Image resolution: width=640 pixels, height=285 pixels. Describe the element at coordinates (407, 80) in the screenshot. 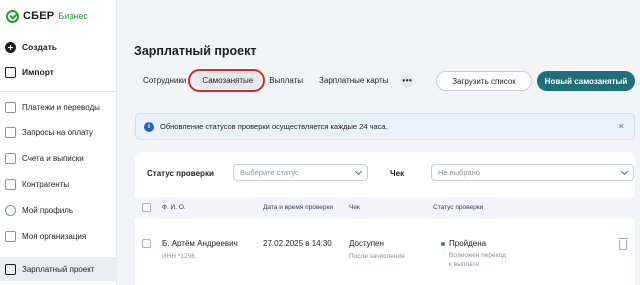

I see `more-tabs-button: •••` at that location.